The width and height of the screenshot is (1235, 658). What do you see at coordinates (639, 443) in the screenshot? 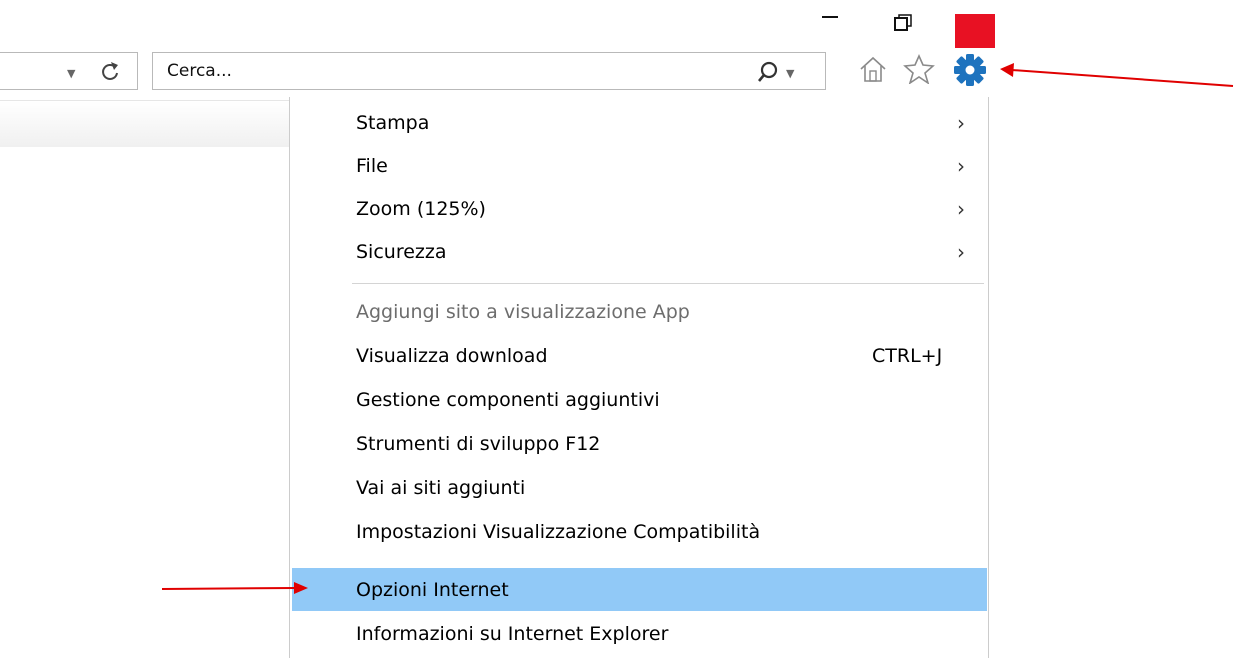
I see `menu-item-developer-tools: Strumenti di sviluppo F12` at bounding box center [639, 443].